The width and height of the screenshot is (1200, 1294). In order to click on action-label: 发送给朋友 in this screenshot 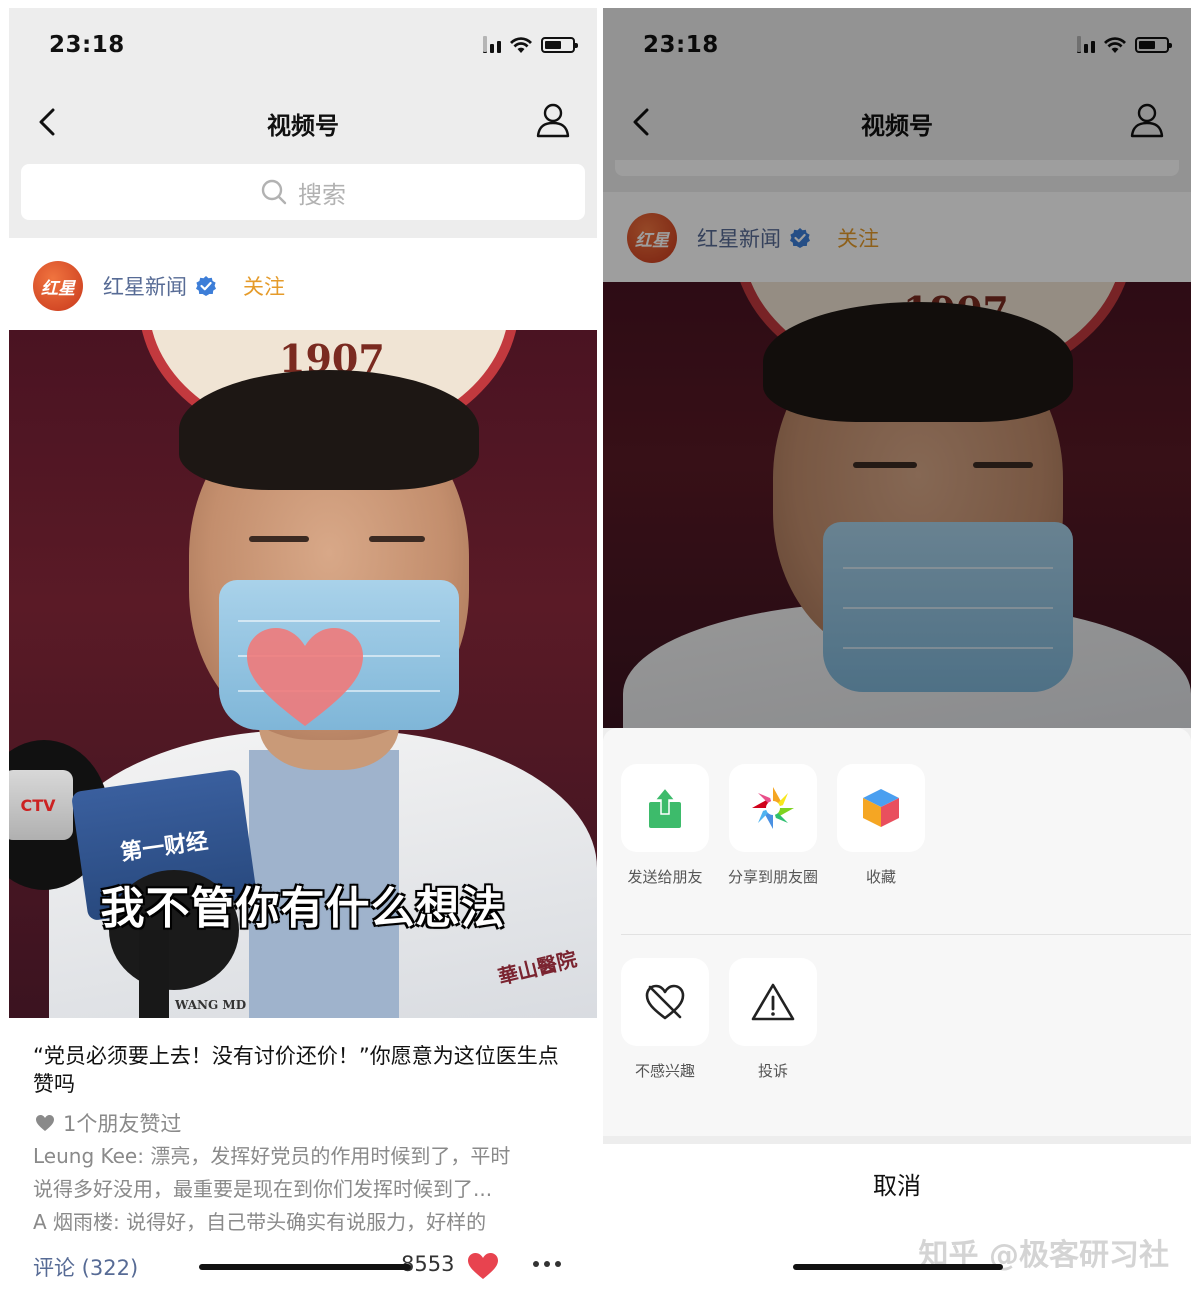, I will do `click(665, 877)`.